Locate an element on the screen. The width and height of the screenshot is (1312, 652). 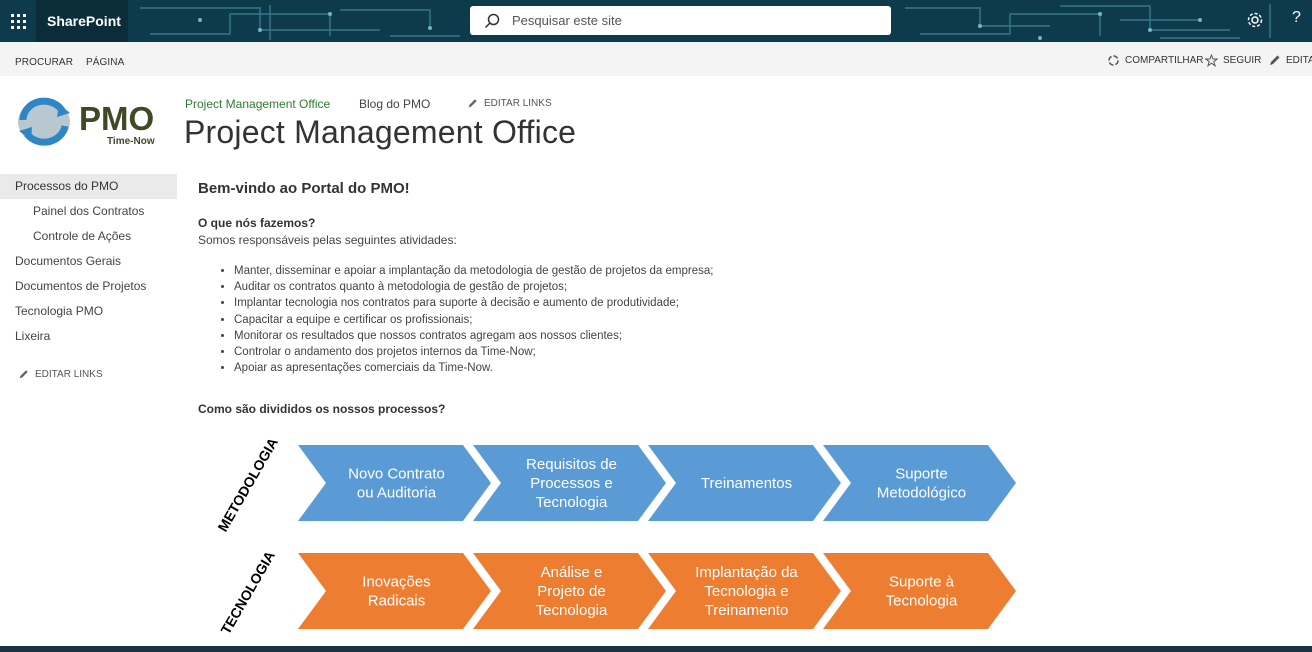
sharepoint-brand-link: SharePoint is located at coordinates (82, 21).